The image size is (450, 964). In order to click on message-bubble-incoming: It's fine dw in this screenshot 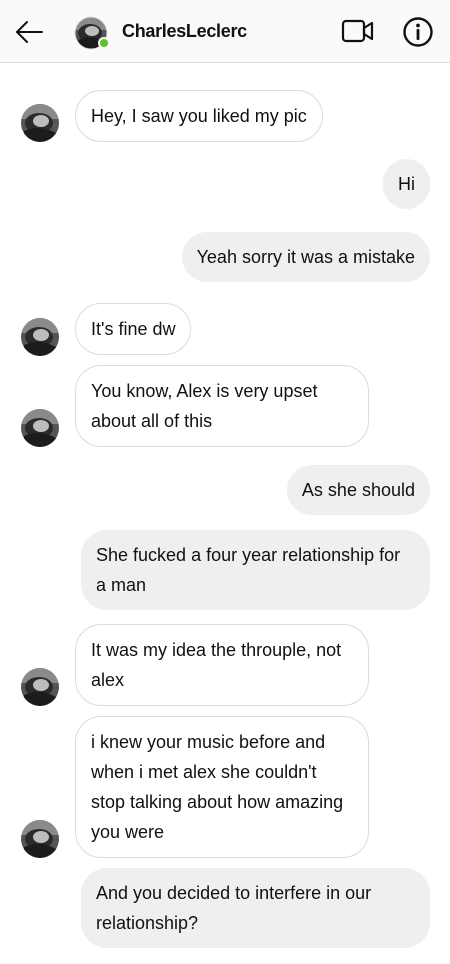, I will do `click(133, 329)`.